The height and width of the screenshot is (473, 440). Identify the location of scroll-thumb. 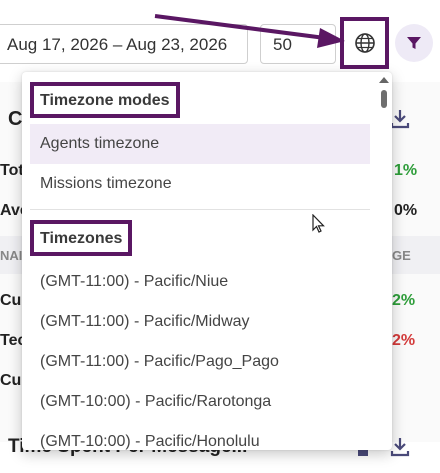
(384, 99).